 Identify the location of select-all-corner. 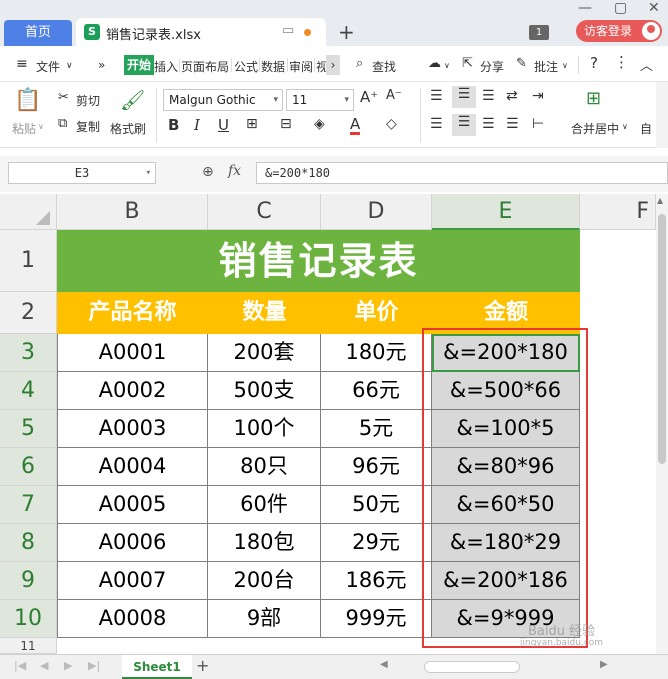
(28, 212).